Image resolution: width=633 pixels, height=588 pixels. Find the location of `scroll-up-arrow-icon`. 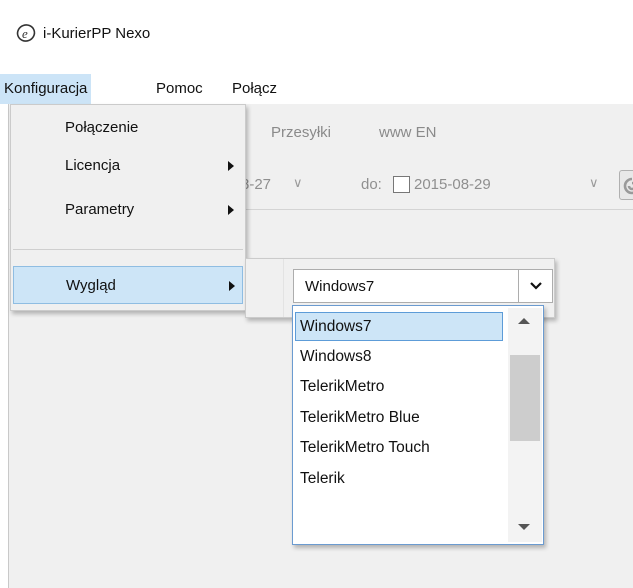

scroll-up-arrow-icon is located at coordinates (524, 321).